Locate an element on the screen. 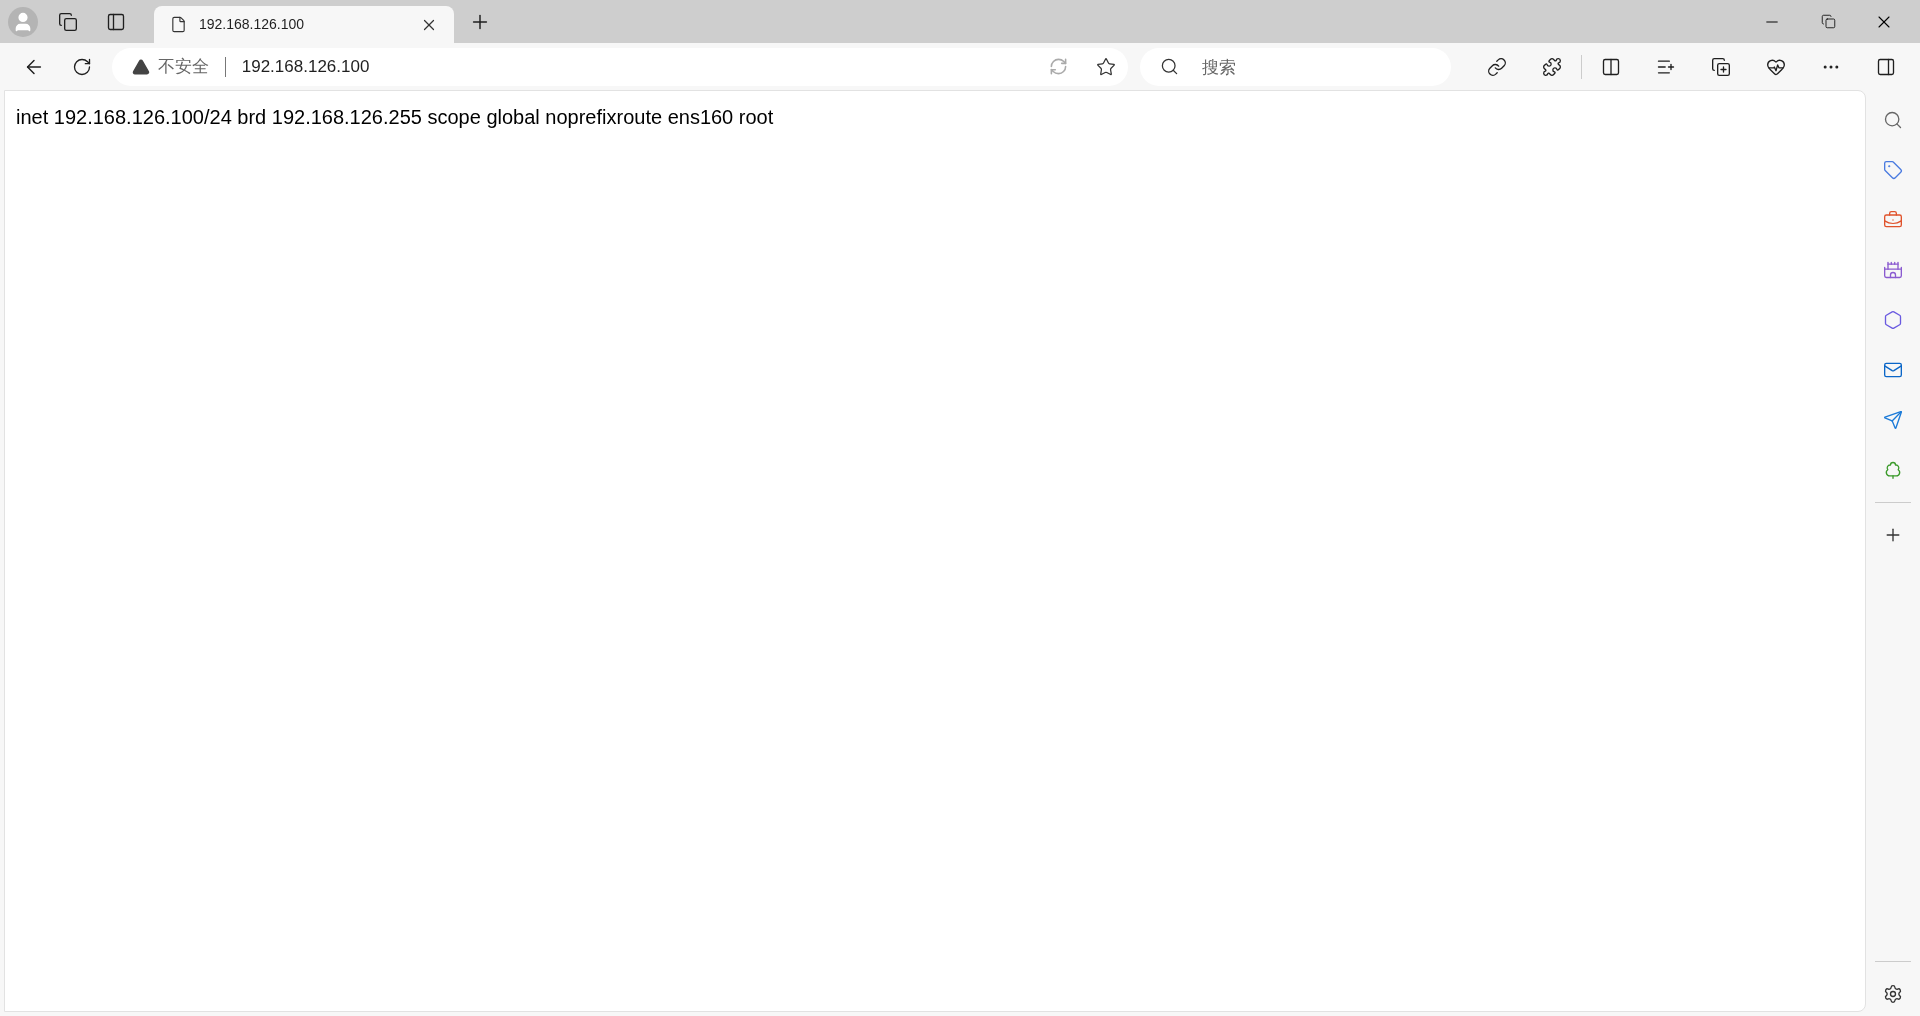  page-icon is located at coordinates (178, 24).